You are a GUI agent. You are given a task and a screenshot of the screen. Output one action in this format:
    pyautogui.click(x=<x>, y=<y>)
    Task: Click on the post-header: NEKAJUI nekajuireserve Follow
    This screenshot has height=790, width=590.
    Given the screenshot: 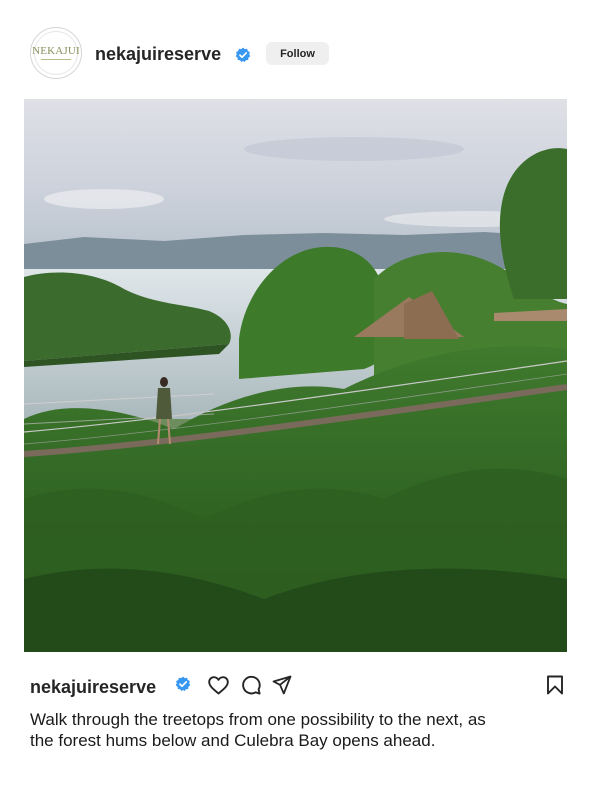 What is the action you would take?
    pyautogui.click(x=295, y=50)
    